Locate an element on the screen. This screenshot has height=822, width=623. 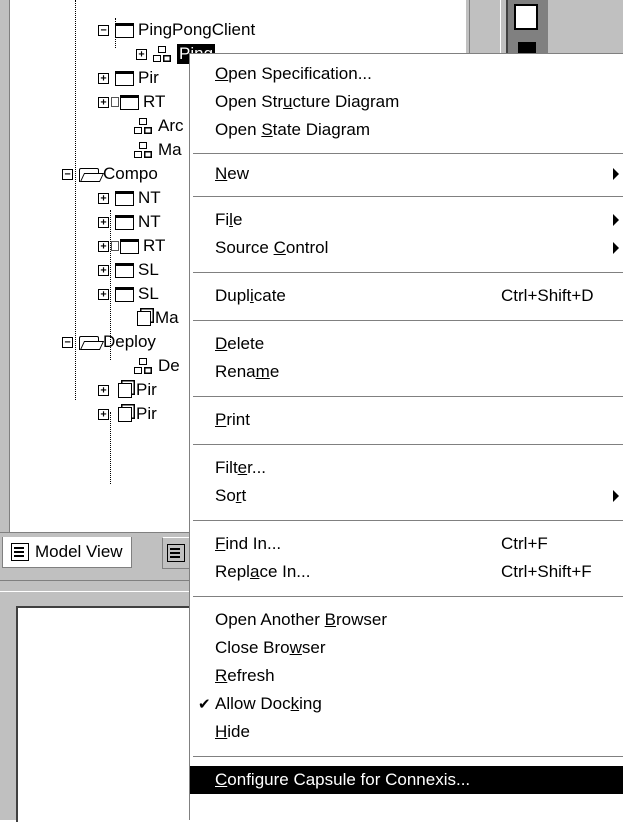
tree-item-label: RT is located at coordinates (154, 101).